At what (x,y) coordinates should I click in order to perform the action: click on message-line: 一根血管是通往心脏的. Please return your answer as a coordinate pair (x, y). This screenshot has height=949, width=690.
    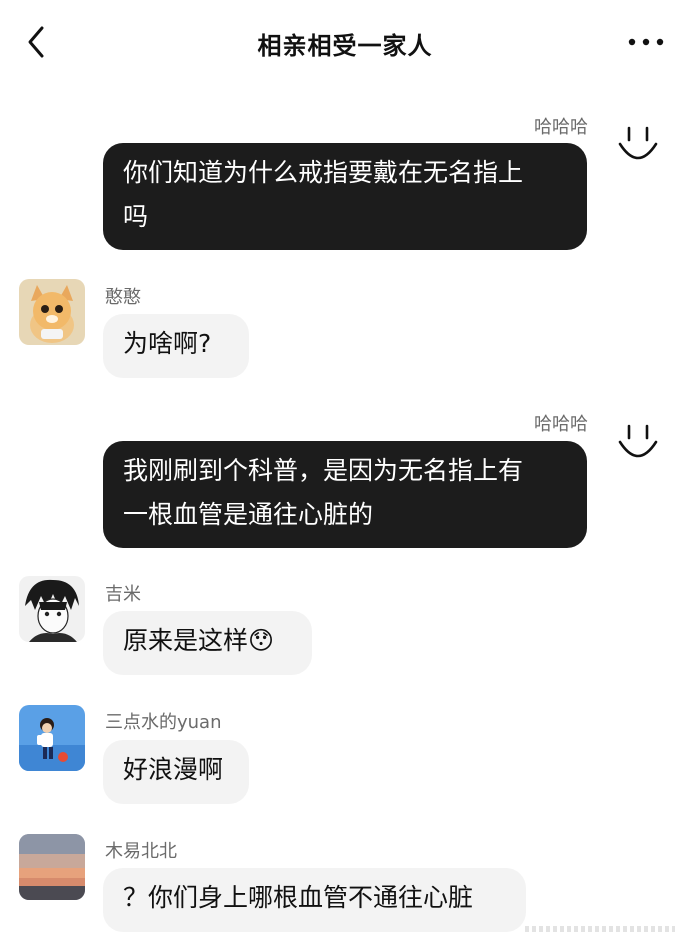
    Looking at the image, I should click on (248, 514).